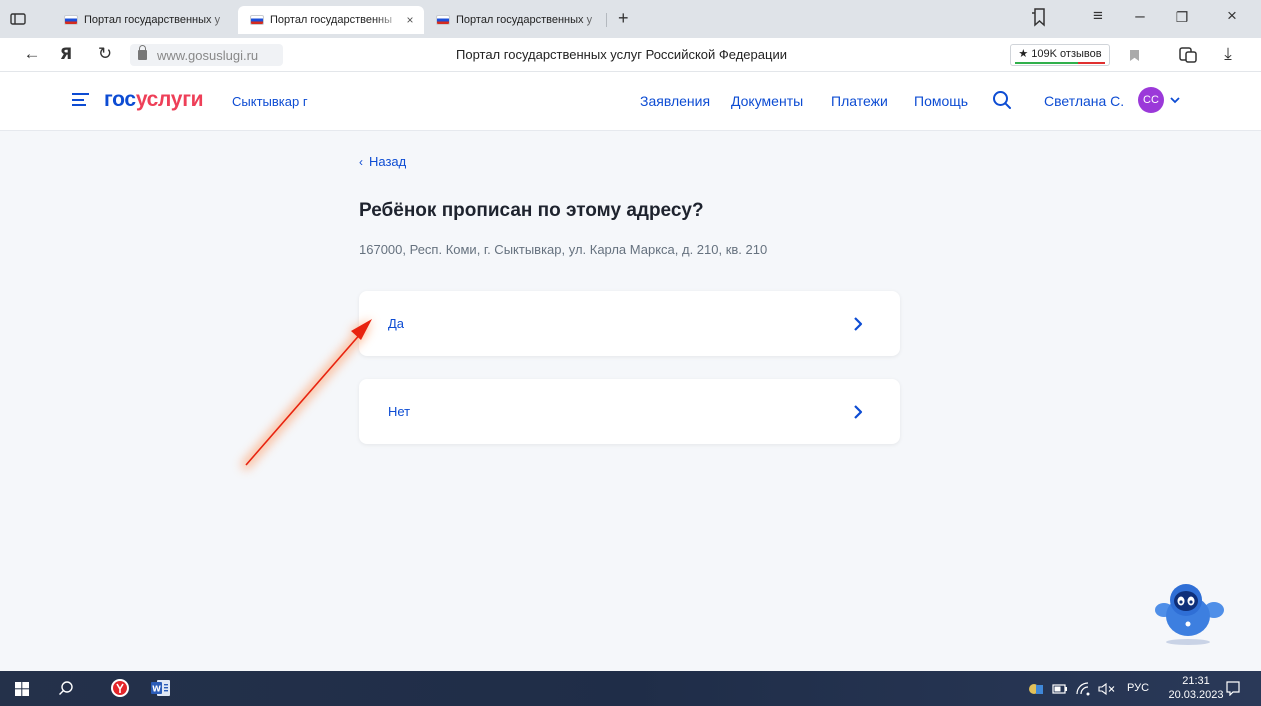 The height and width of the screenshot is (706, 1261). I want to click on nav-documents: Документы, so click(767, 101).